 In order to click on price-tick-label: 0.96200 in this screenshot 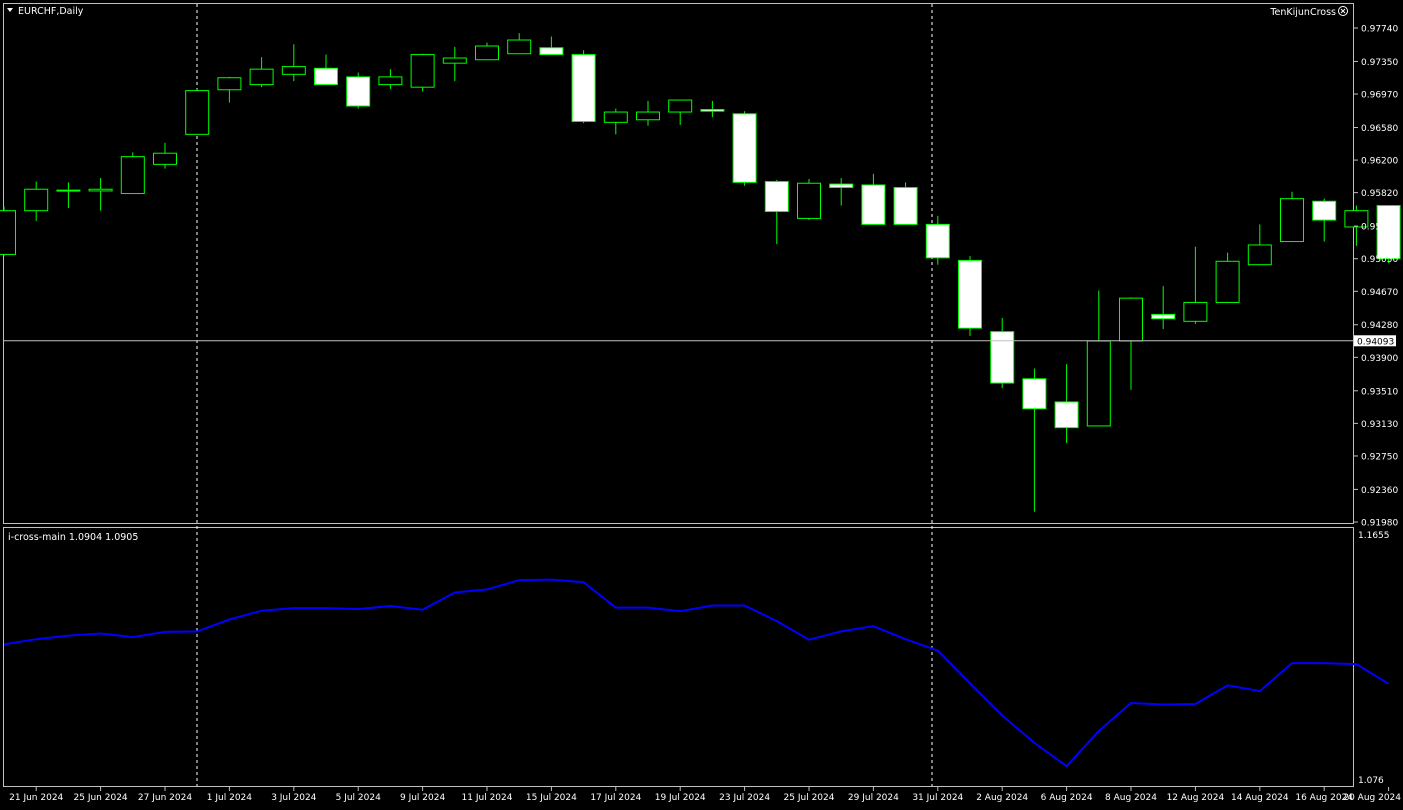, I will do `click(1379, 162)`.